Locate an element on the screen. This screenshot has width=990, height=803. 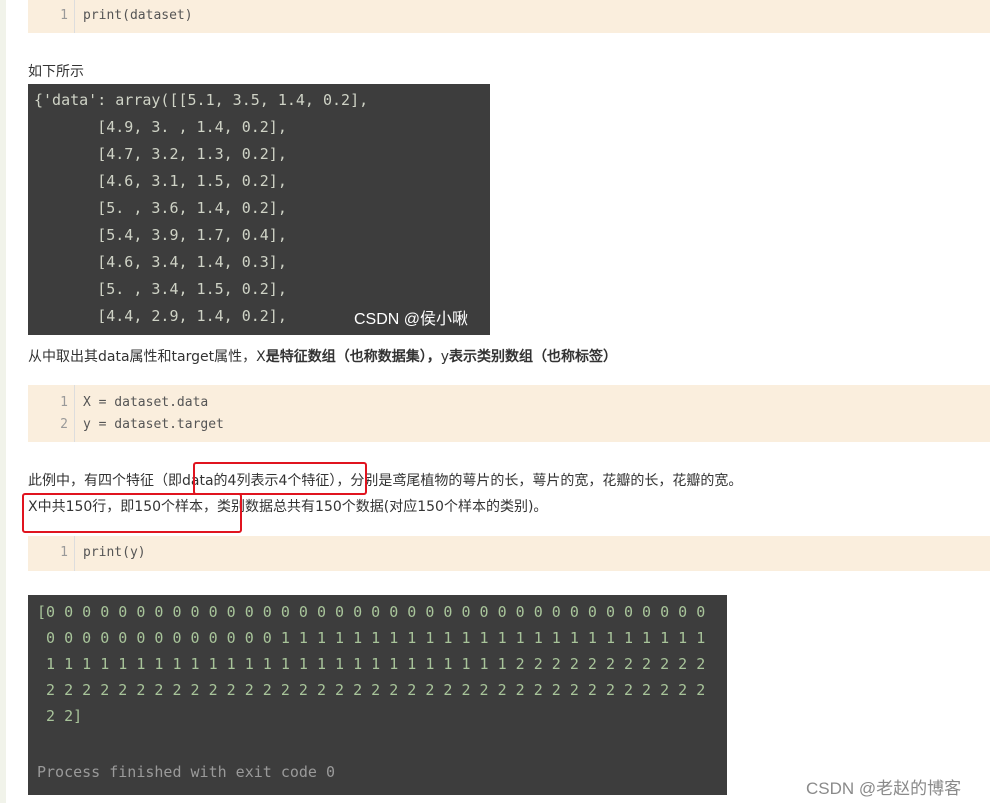
code-line: 1 X = dataset.data is located at coordinates (509, 403).